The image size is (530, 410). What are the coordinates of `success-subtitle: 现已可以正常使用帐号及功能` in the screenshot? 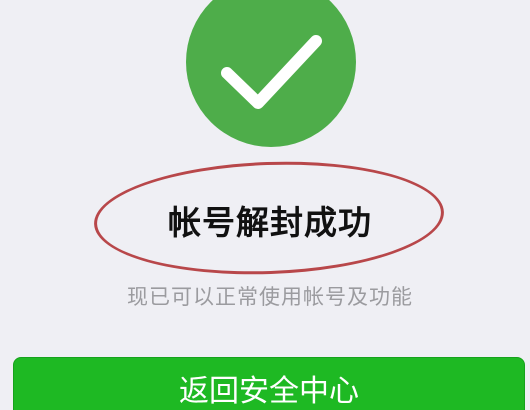 It's located at (270, 297).